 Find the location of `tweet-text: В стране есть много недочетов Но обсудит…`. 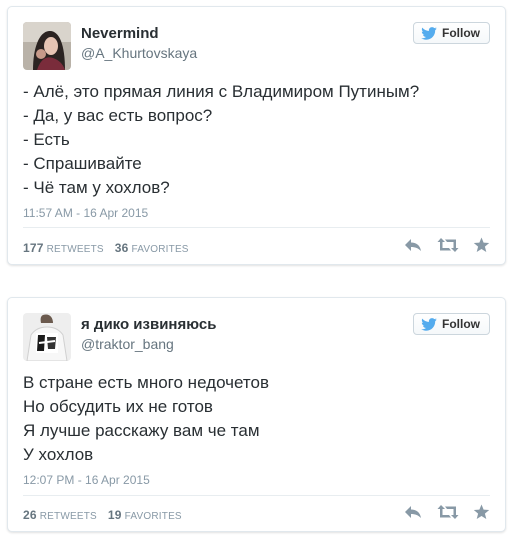

tweet-text: В стране есть много недочетов Но обсудит… is located at coordinates (146, 419).